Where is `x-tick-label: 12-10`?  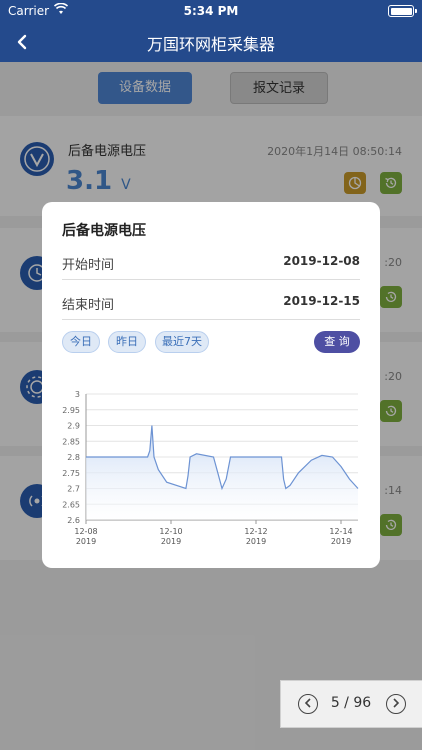 x-tick-label: 12-10 is located at coordinates (170, 531).